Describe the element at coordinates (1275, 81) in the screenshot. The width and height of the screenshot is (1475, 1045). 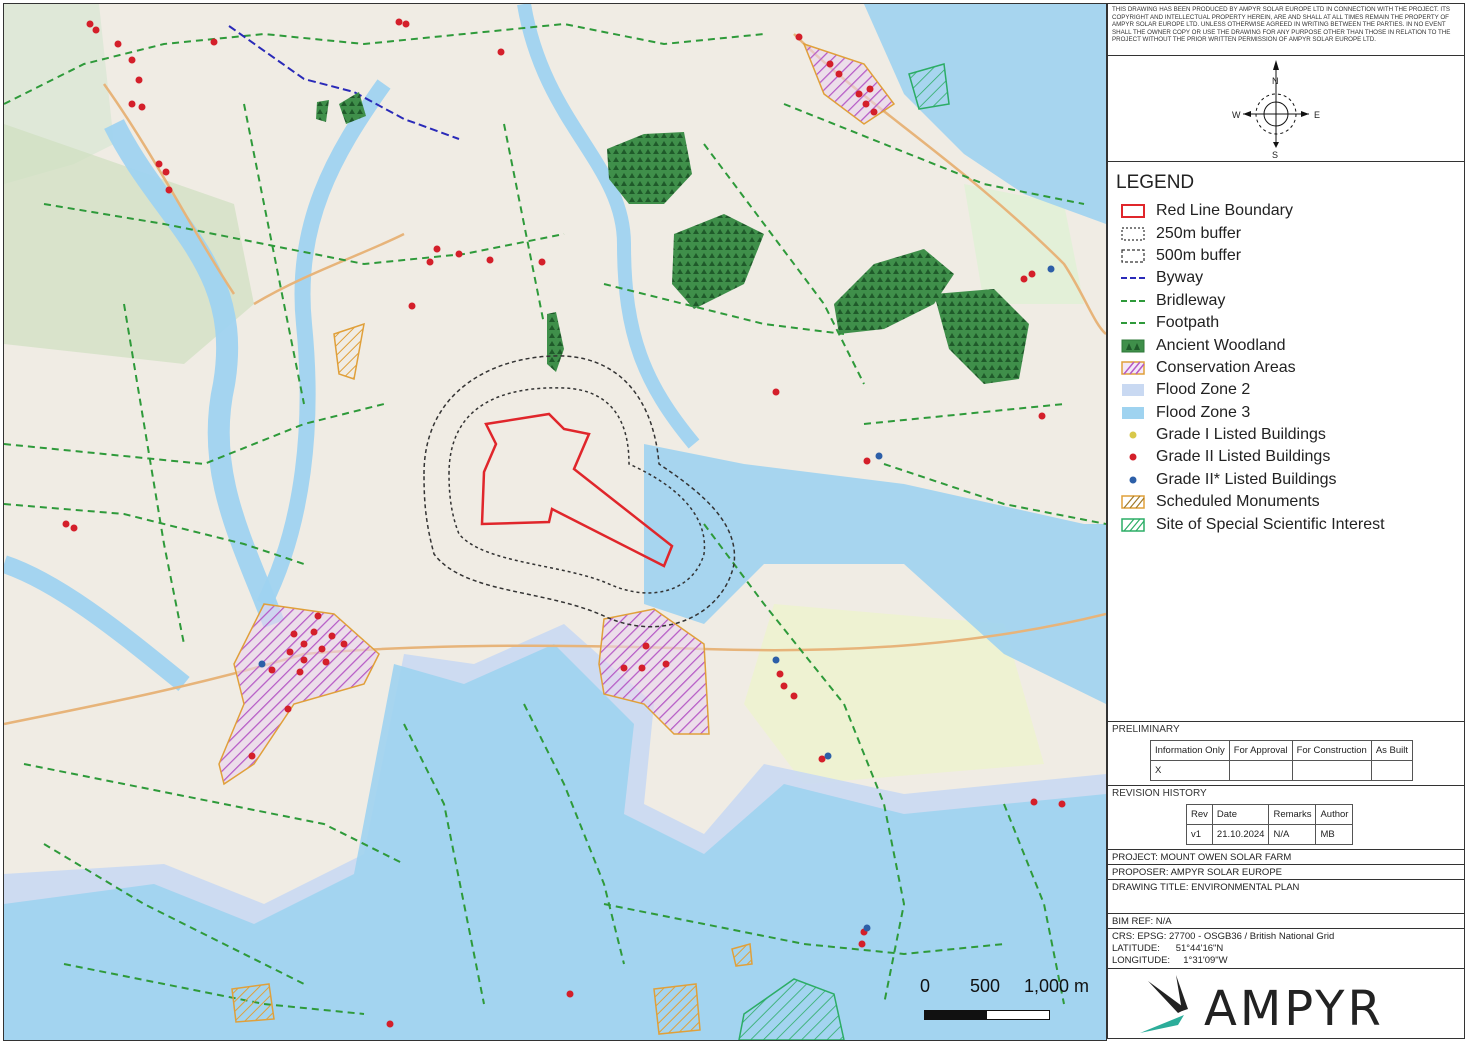
I see `compass-n-label: N` at that location.